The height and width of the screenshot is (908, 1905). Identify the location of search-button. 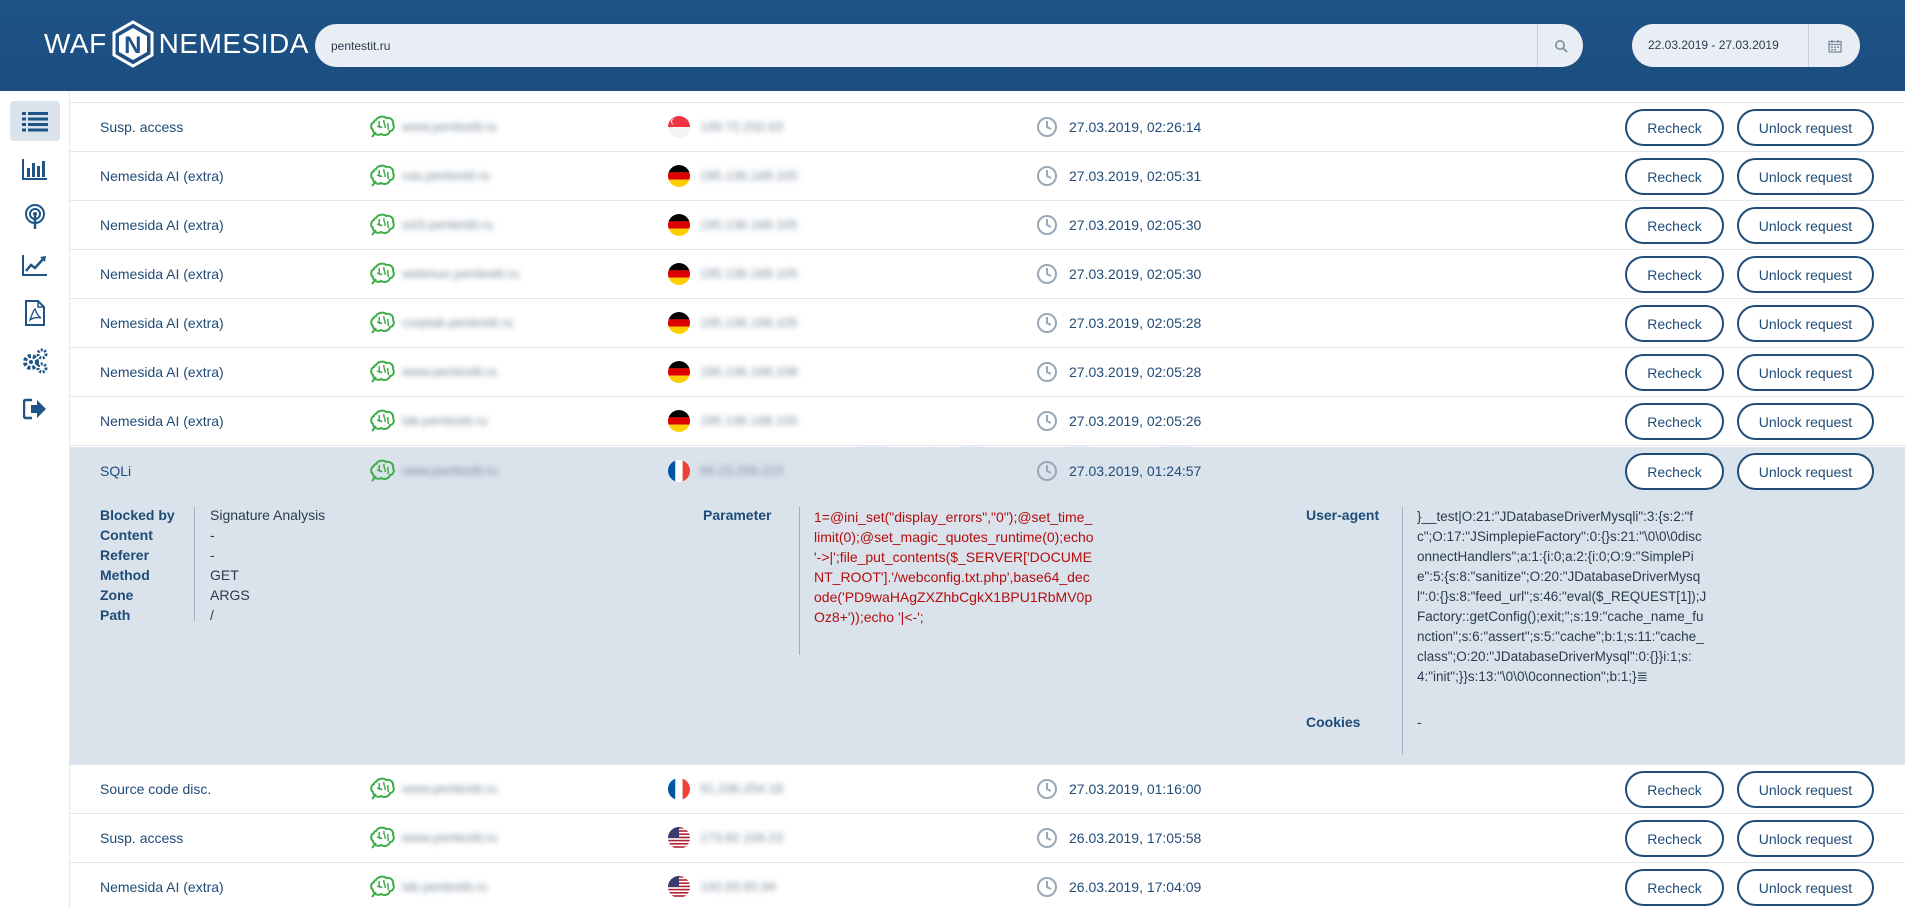
(1560, 45).